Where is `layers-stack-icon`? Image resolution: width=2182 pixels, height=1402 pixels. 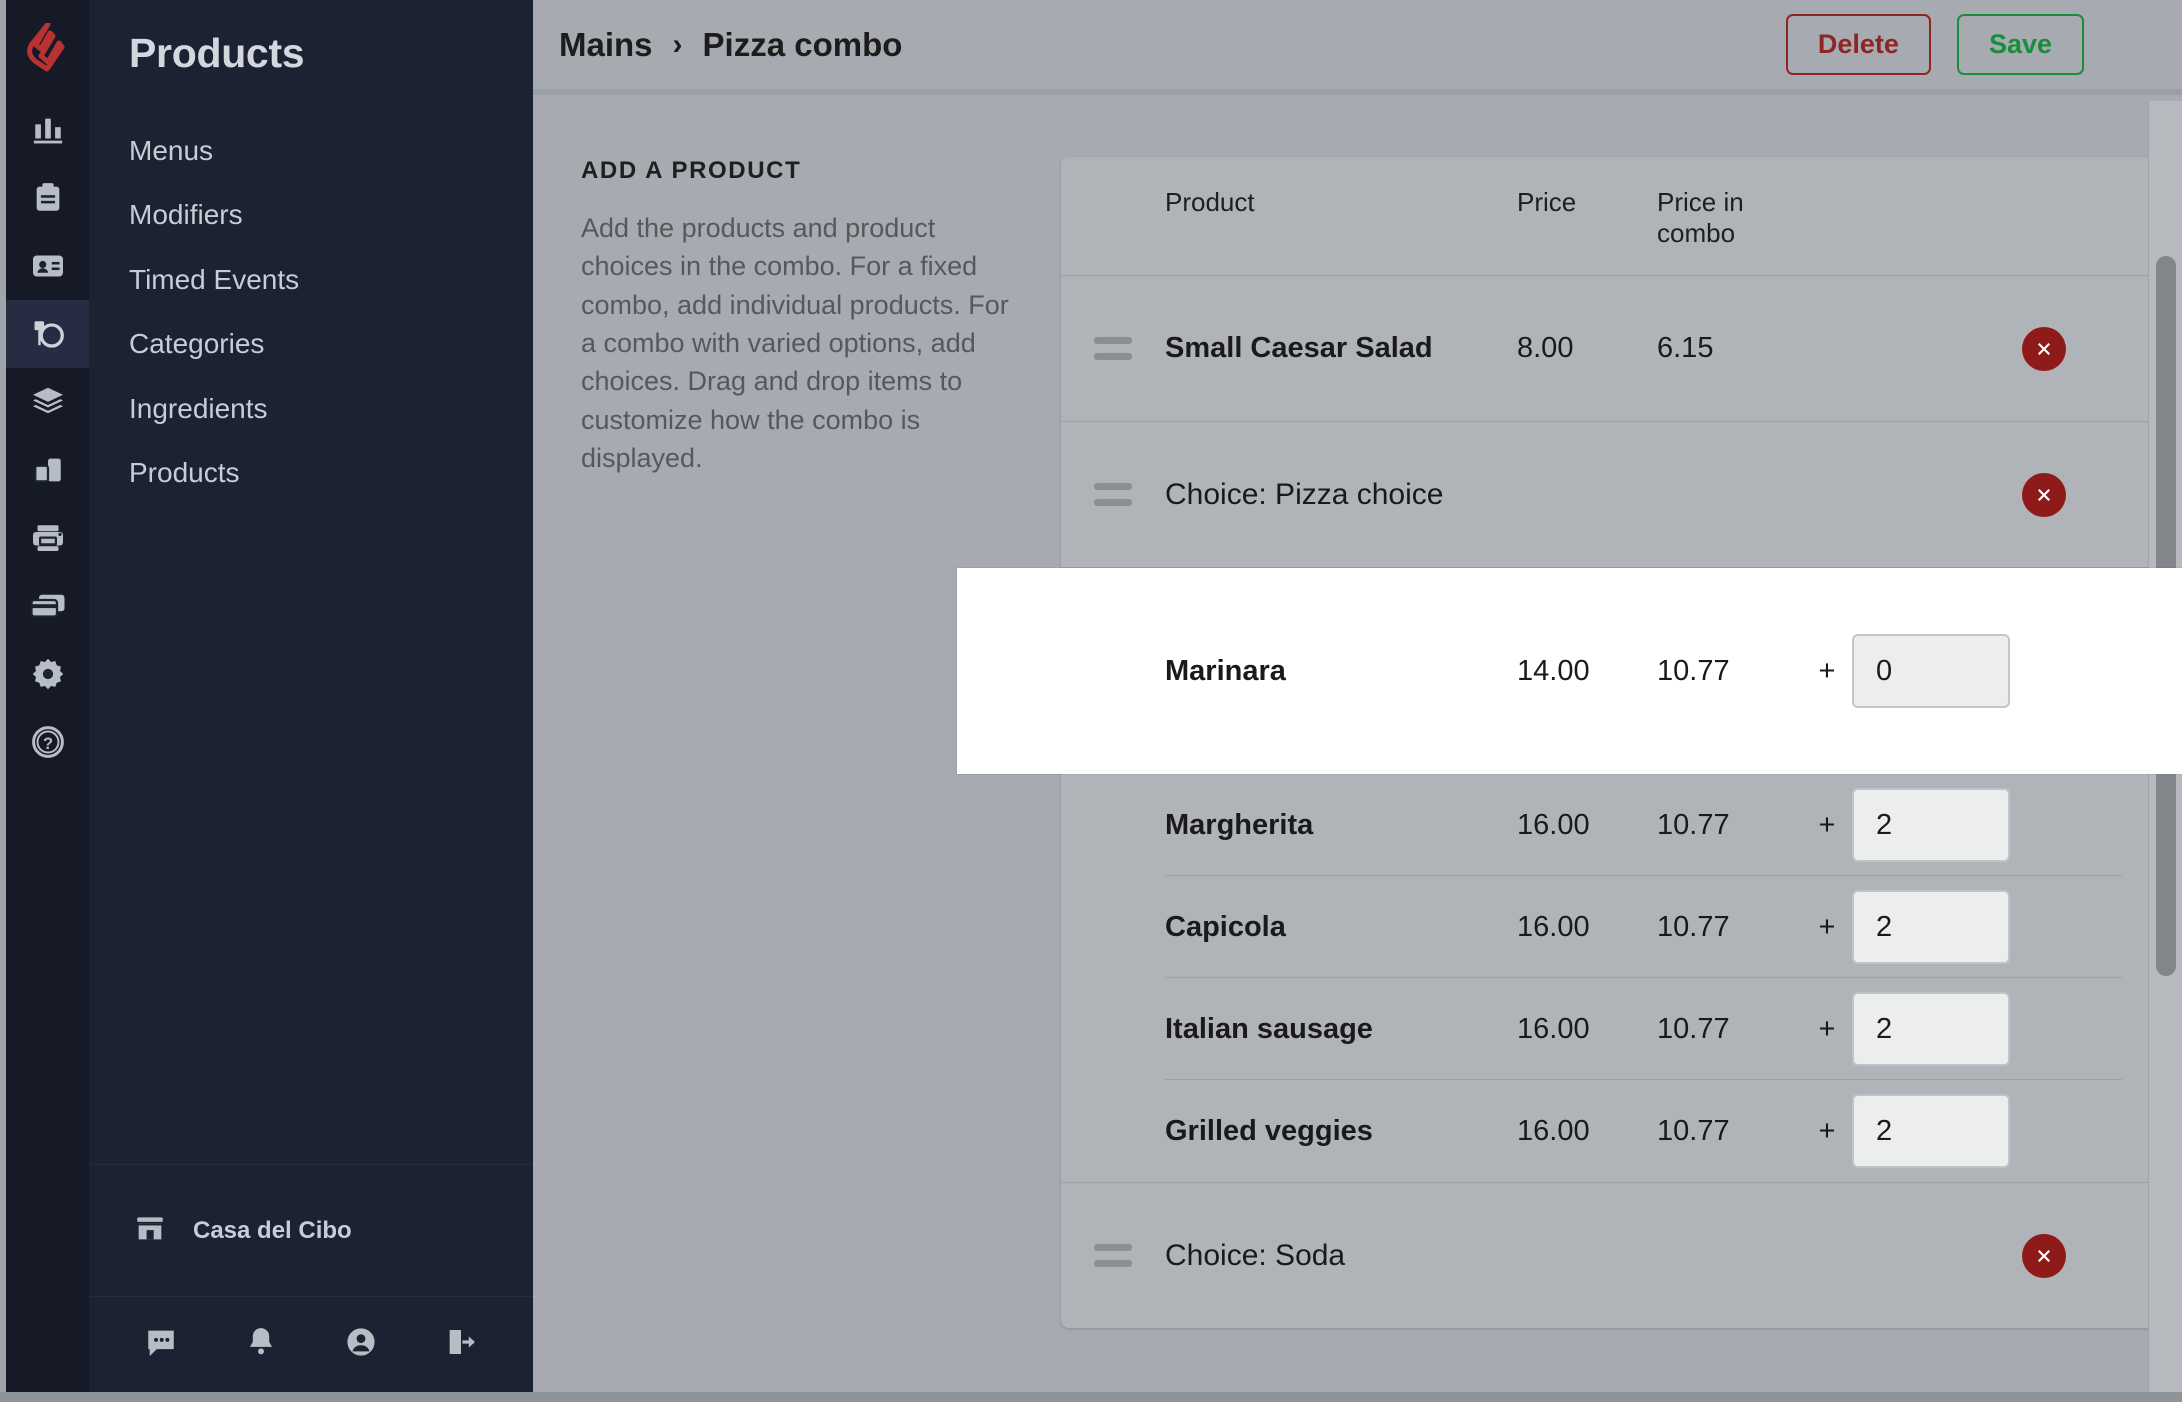
layers-stack-icon is located at coordinates (48, 402).